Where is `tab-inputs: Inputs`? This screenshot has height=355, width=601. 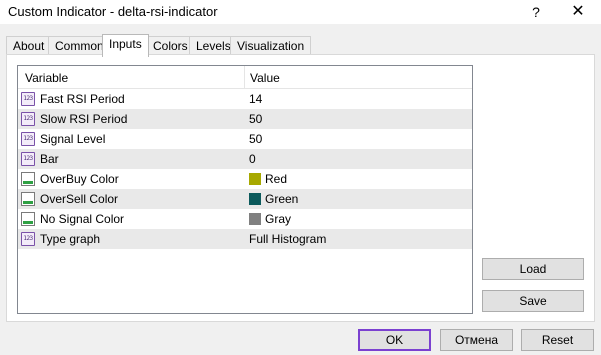
tab-inputs: Inputs is located at coordinates (125, 45).